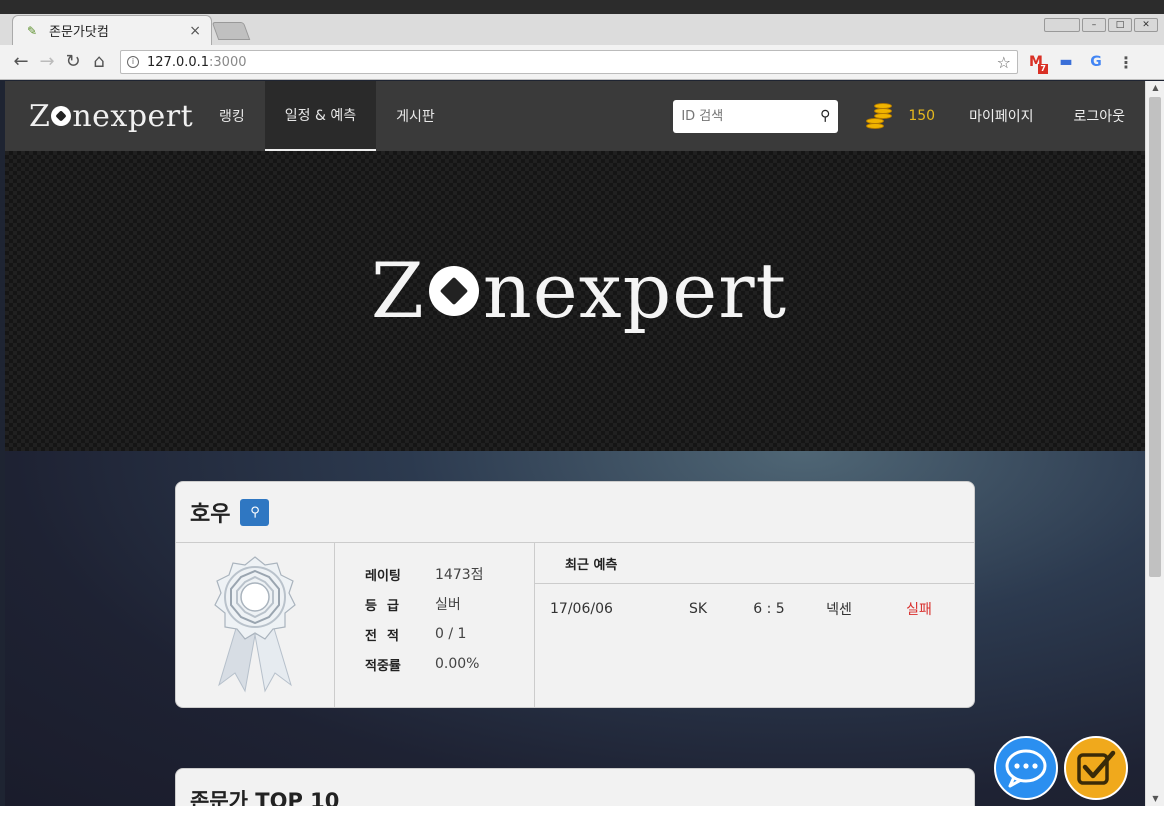 The width and height of the screenshot is (1164, 820). I want to click on browser-tab: ✎ 존문가닷컴 ×, so click(112, 30).